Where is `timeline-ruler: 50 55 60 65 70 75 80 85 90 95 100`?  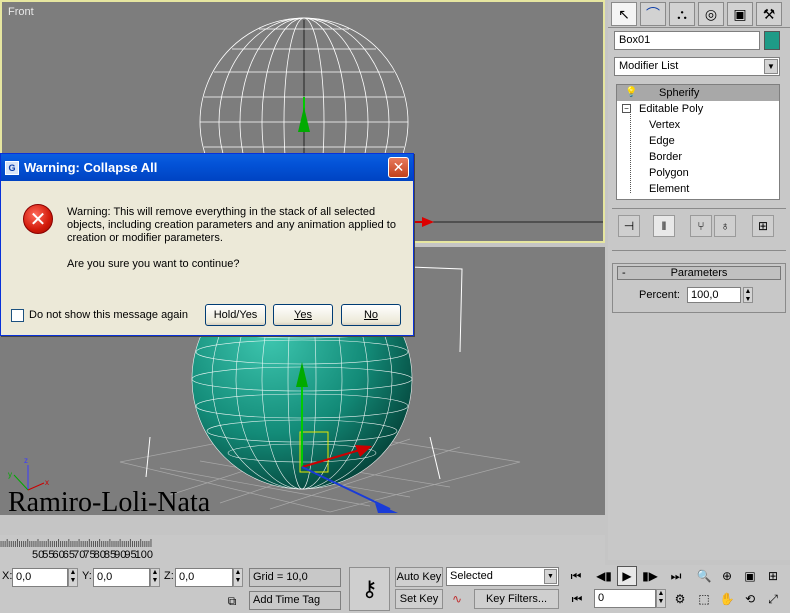
timeline-ruler: 50 55 60 65 70 75 80 85 90 95 100 is located at coordinates (302, 550).